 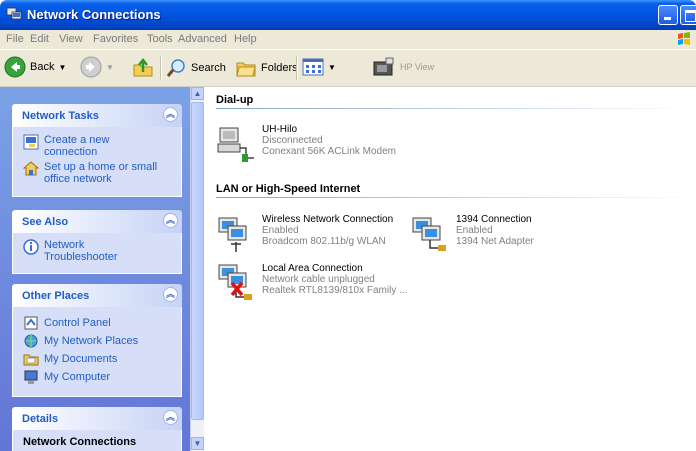 I want to click on my-network-places-link: My Network Places, so click(x=93, y=341).